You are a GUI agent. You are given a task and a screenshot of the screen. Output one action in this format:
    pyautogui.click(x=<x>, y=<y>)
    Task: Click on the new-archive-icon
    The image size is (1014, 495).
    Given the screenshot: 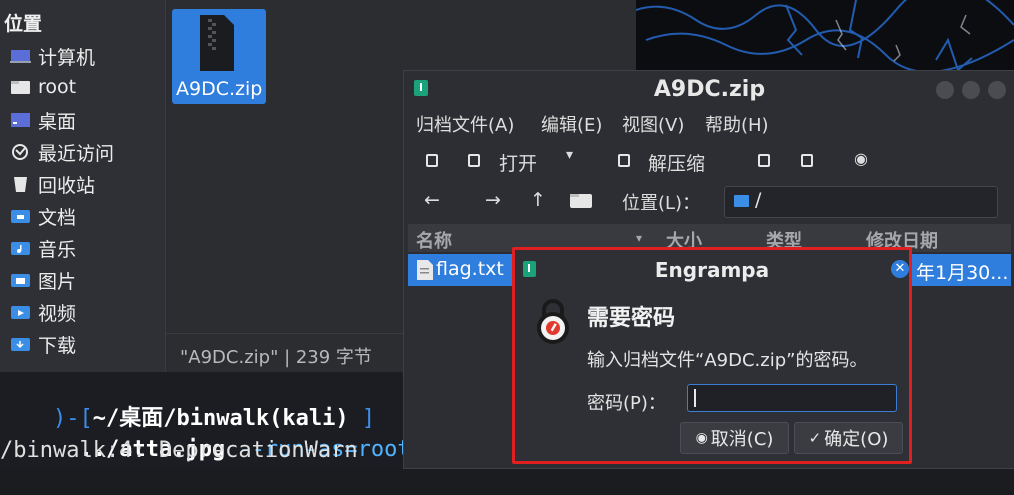 What is the action you would take?
    pyautogui.click(x=432, y=160)
    